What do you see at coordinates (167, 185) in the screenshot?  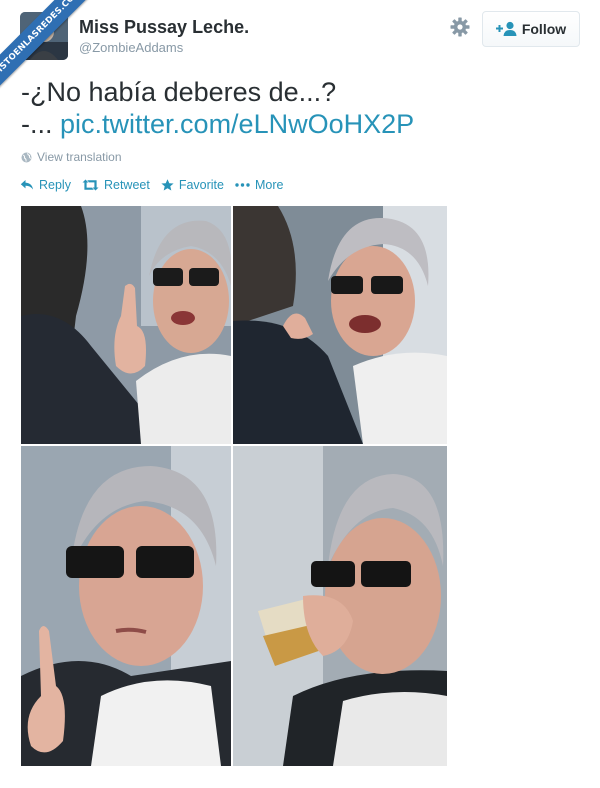 I see `star-icon` at bounding box center [167, 185].